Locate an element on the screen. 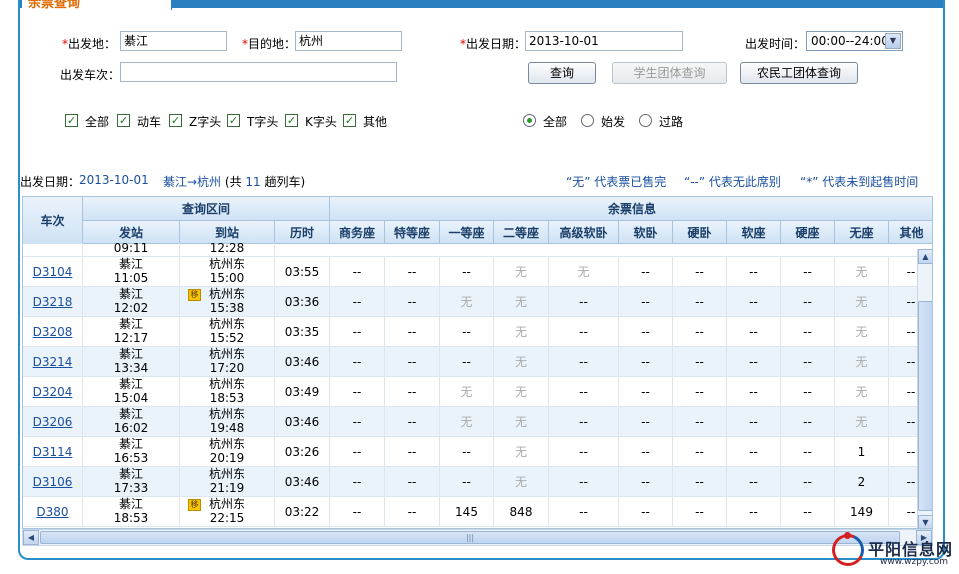 The image size is (959, 574). train-no-cell: D3214 is located at coordinates (53, 362).